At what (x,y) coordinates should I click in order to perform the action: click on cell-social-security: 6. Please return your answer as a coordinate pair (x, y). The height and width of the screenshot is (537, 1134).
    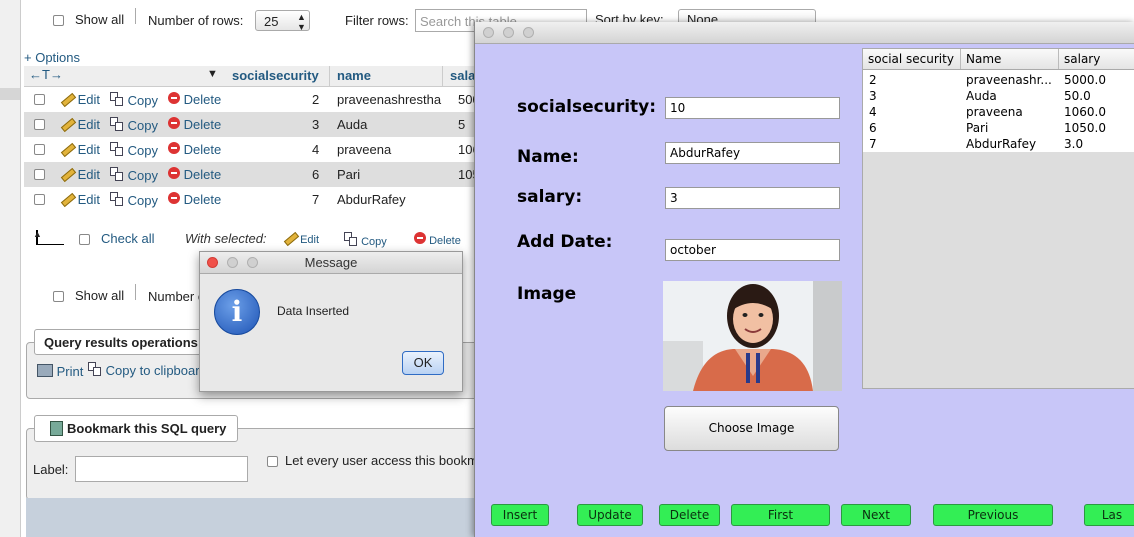
    Looking at the image, I should click on (873, 128).